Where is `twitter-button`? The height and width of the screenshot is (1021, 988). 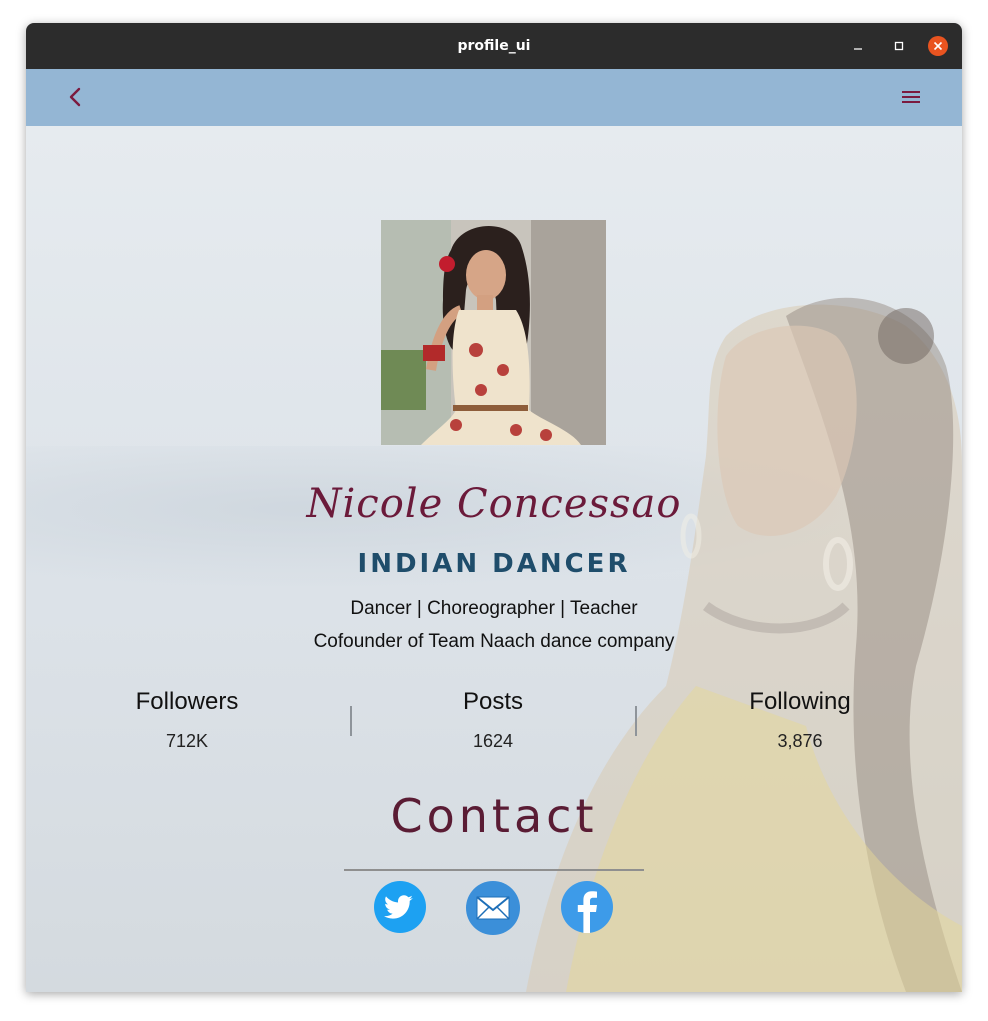 twitter-button is located at coordinates (400, 907).